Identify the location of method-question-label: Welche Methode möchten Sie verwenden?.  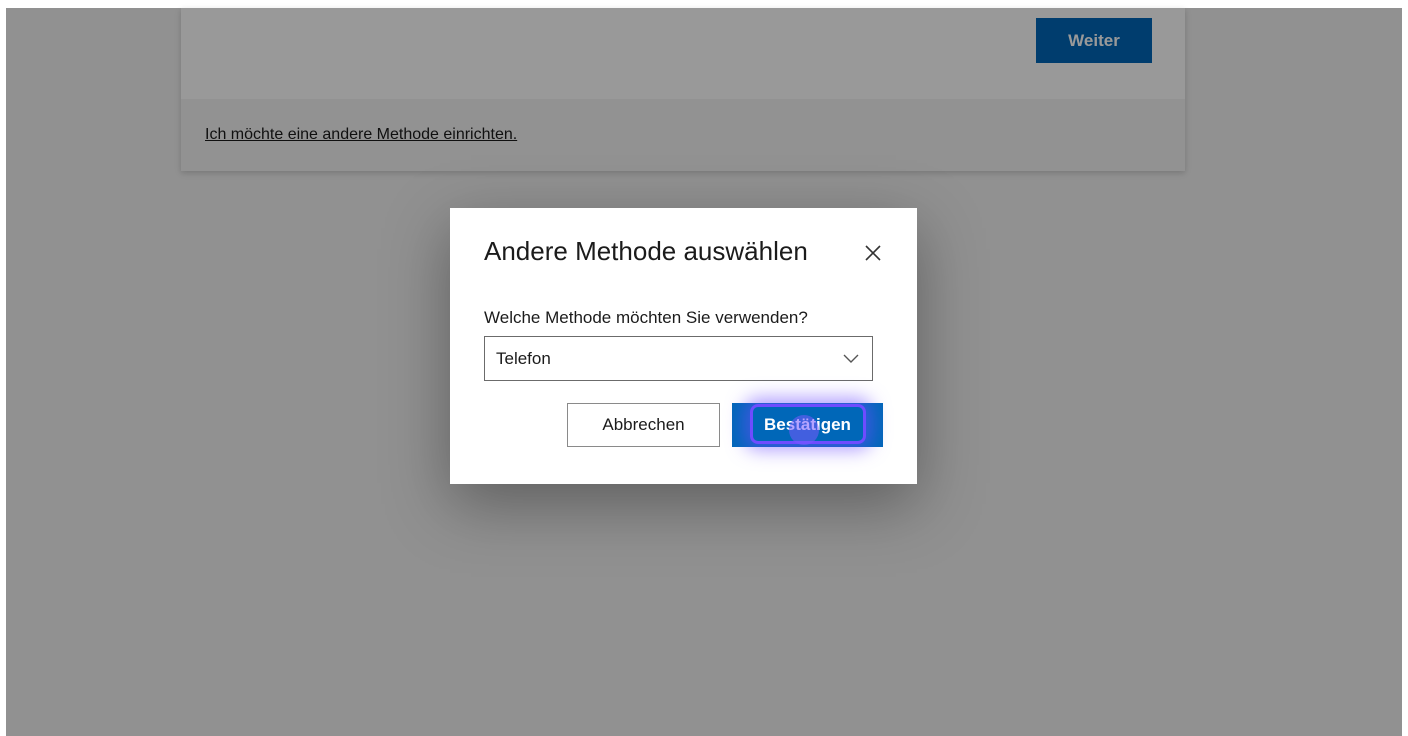
(646, 317).